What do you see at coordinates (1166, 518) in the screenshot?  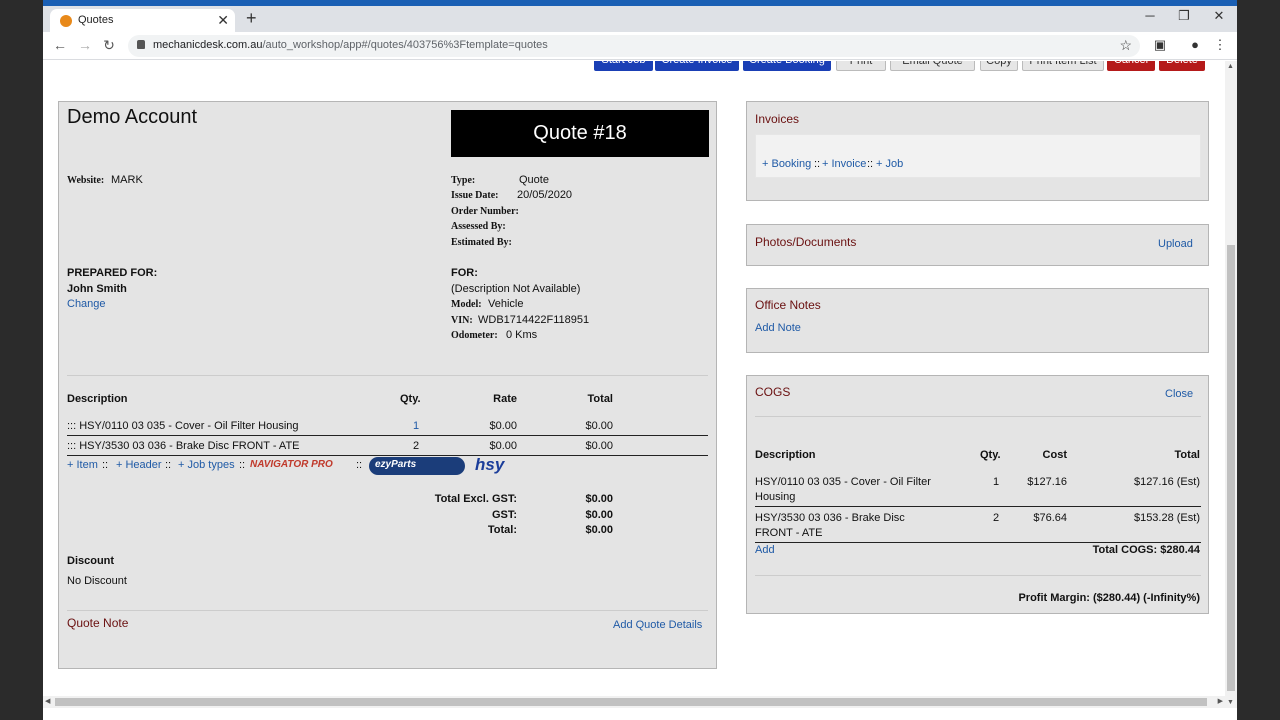 I see `cogs-item-total: $153.28 (Est)` at bounding box center [1166, 518].